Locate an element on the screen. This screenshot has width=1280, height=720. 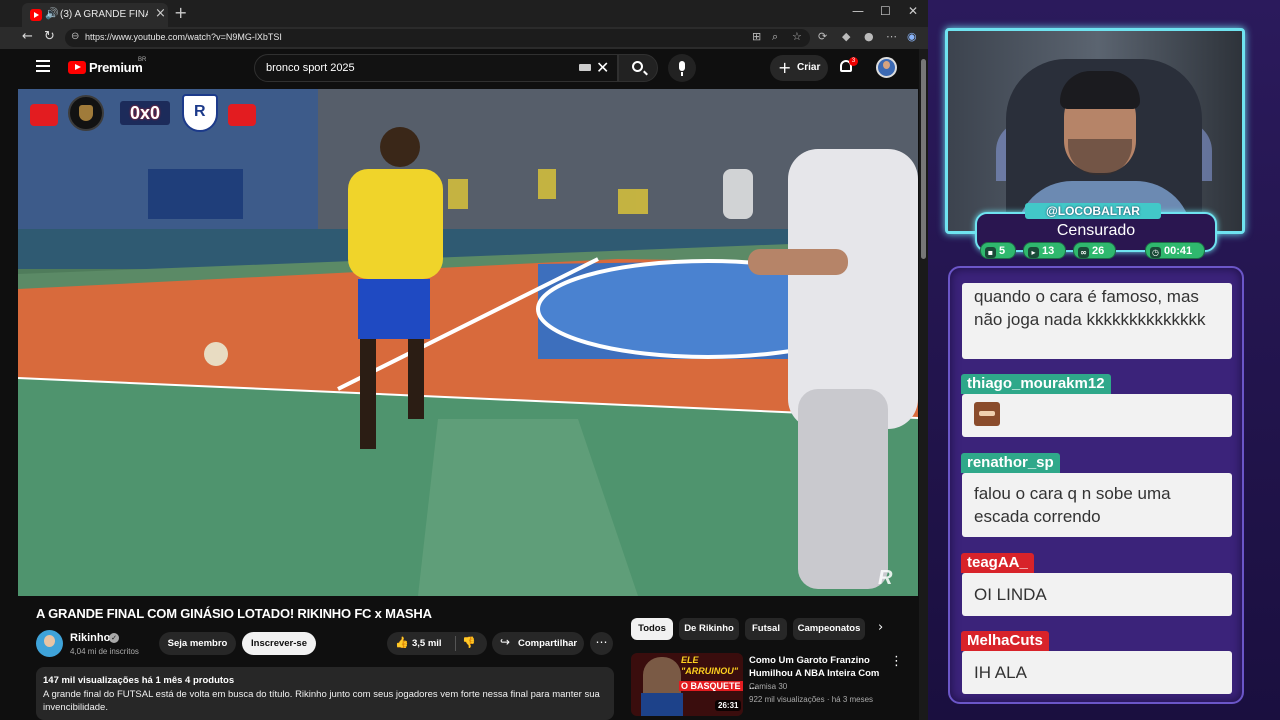
app-grid-icon: ⊞ is located at coordinates (756, 36).